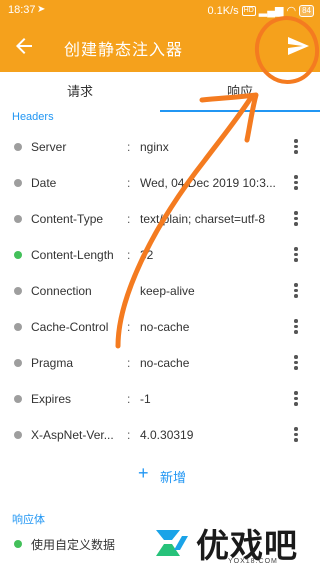  Describe the element at coordinates (72, 255) in the screenshot. I see `header-key: Content-Length` at that location.